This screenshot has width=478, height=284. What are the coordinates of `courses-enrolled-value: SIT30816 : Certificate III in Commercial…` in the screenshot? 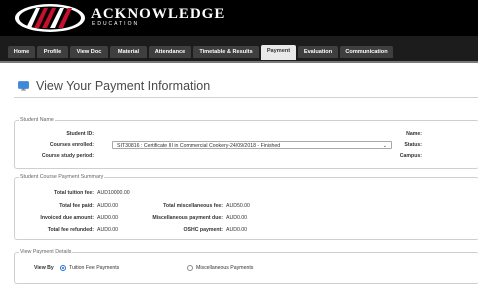 It's located at (199, 146).